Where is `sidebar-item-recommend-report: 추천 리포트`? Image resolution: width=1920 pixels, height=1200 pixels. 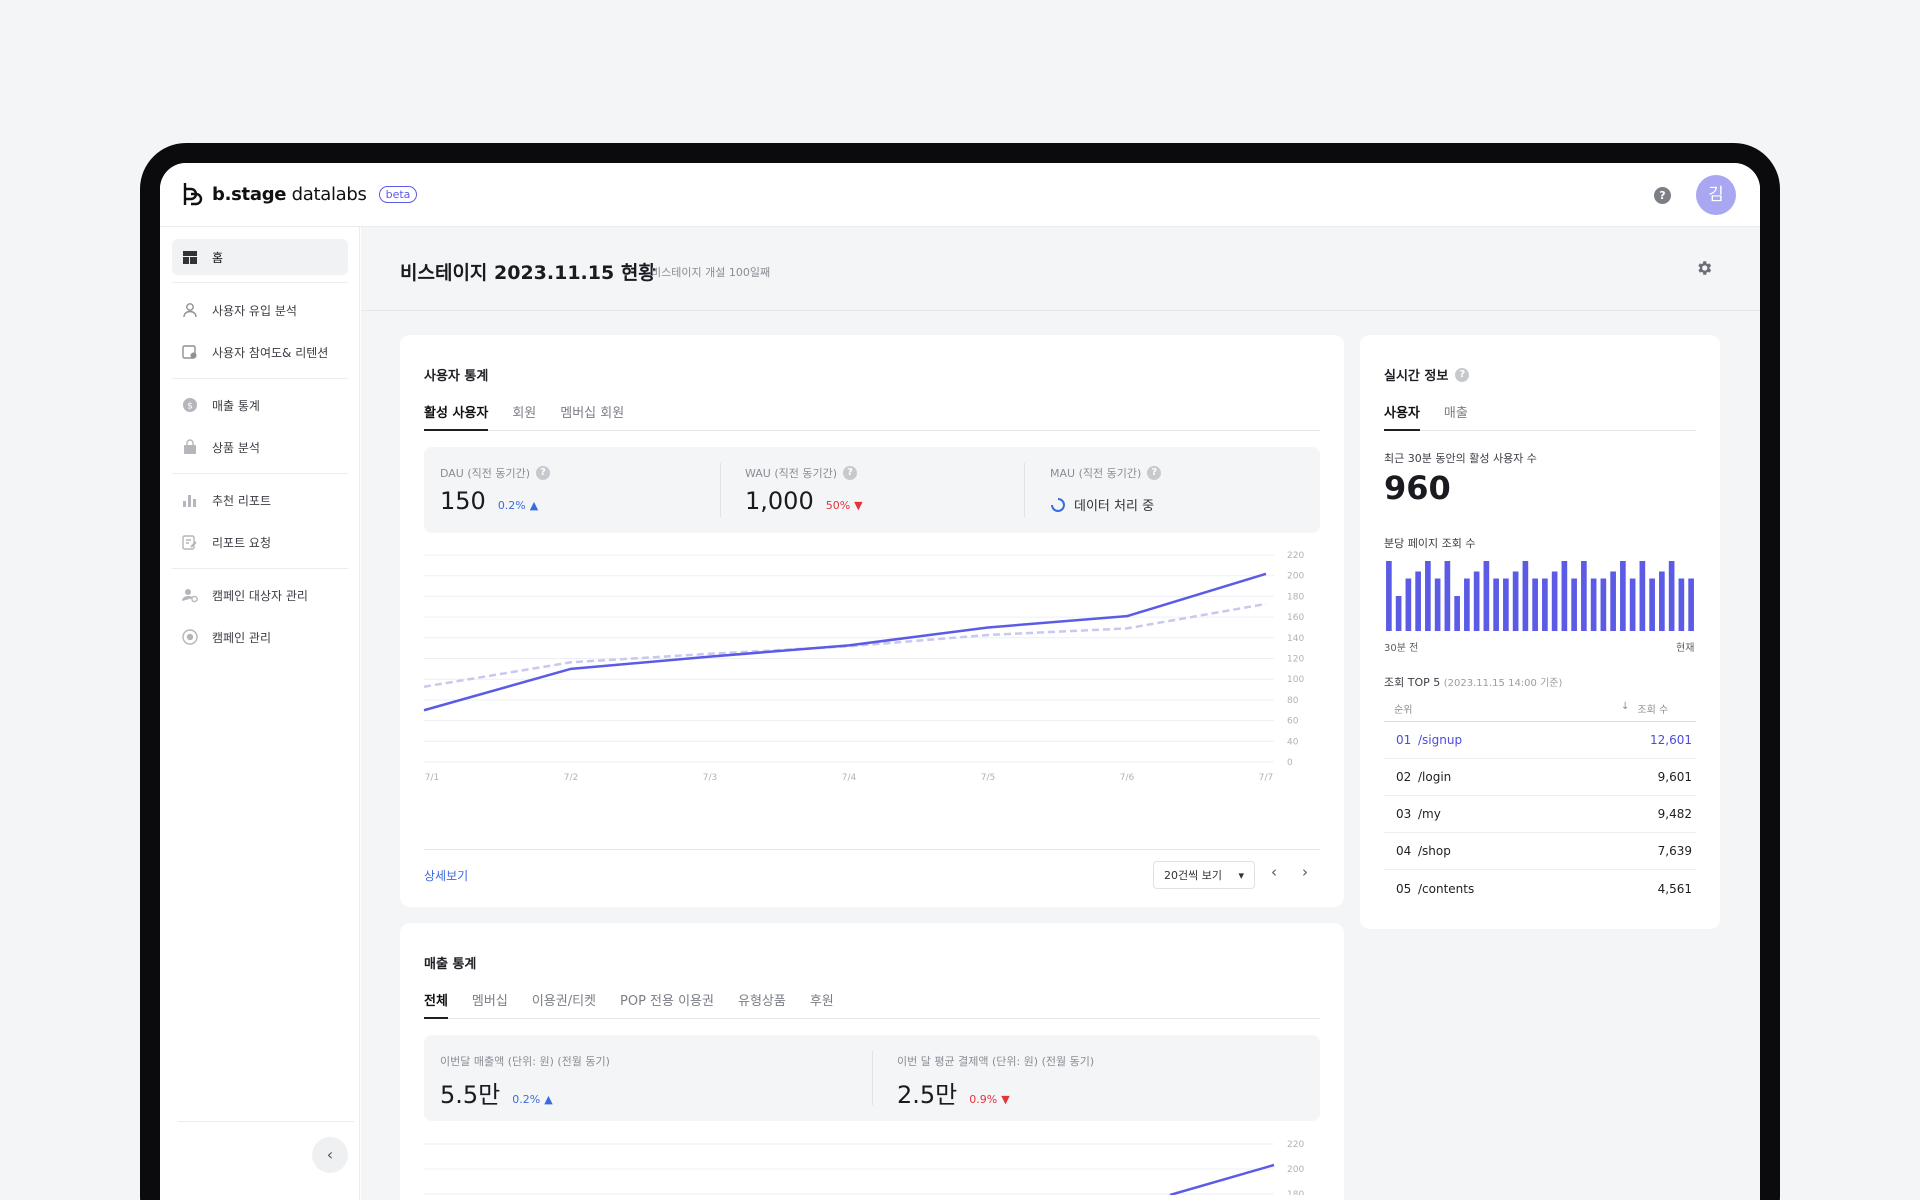 sidebar-item-recommend-report: 추천 리포트 is located at coordinates (260, 500).